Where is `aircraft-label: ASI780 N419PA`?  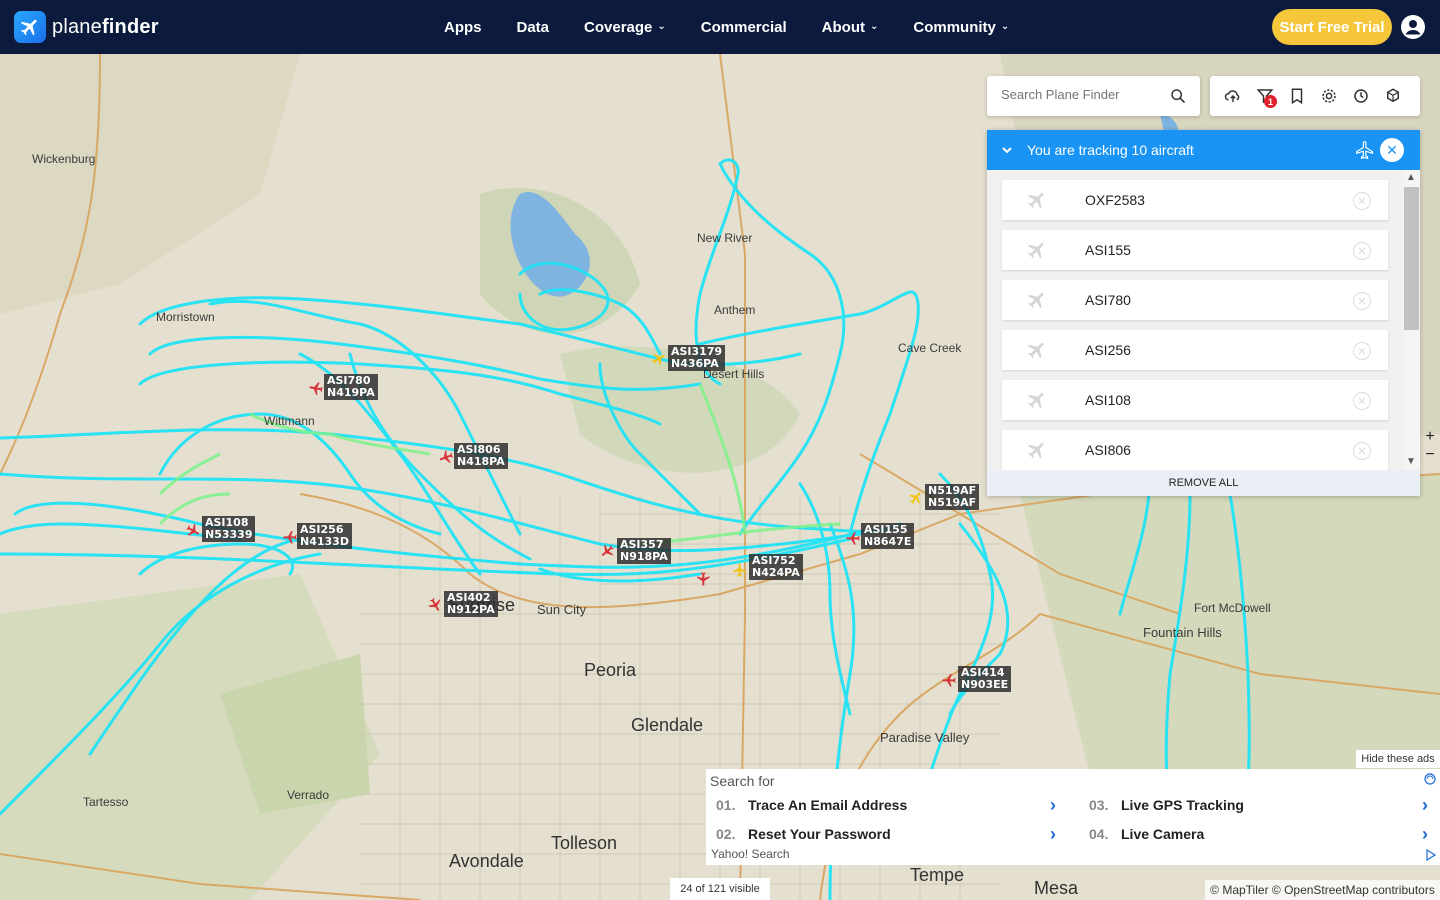 aircraft-label: ASI780 N419PA is located at coordinates (351, 387).